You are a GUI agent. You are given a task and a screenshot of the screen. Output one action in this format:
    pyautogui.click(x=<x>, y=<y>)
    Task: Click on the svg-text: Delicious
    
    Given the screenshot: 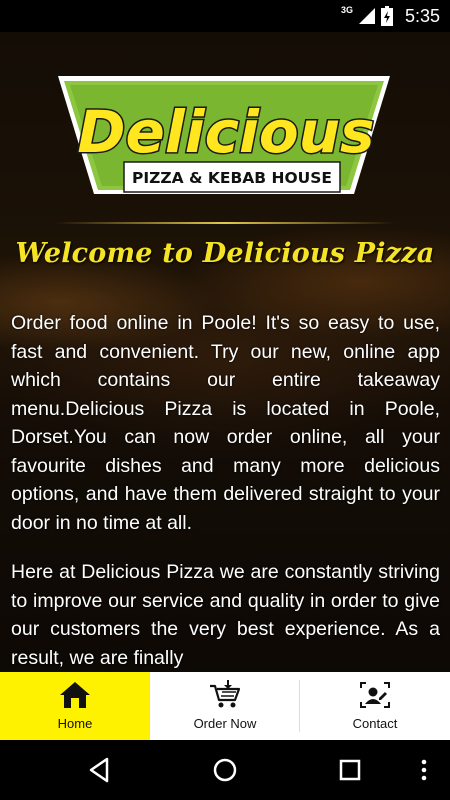 What is the action you would take?
    pyautogui.click(x=225, y=132)
    